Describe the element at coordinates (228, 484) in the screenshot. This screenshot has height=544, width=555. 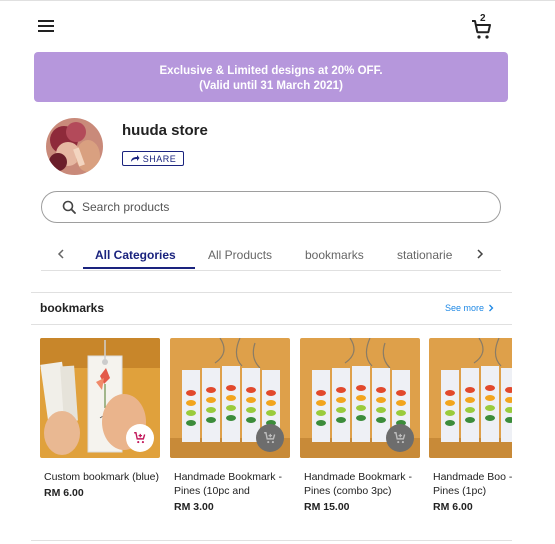
I see `product-name: Handmade Bookmark - Pines (10pc and` at that location.